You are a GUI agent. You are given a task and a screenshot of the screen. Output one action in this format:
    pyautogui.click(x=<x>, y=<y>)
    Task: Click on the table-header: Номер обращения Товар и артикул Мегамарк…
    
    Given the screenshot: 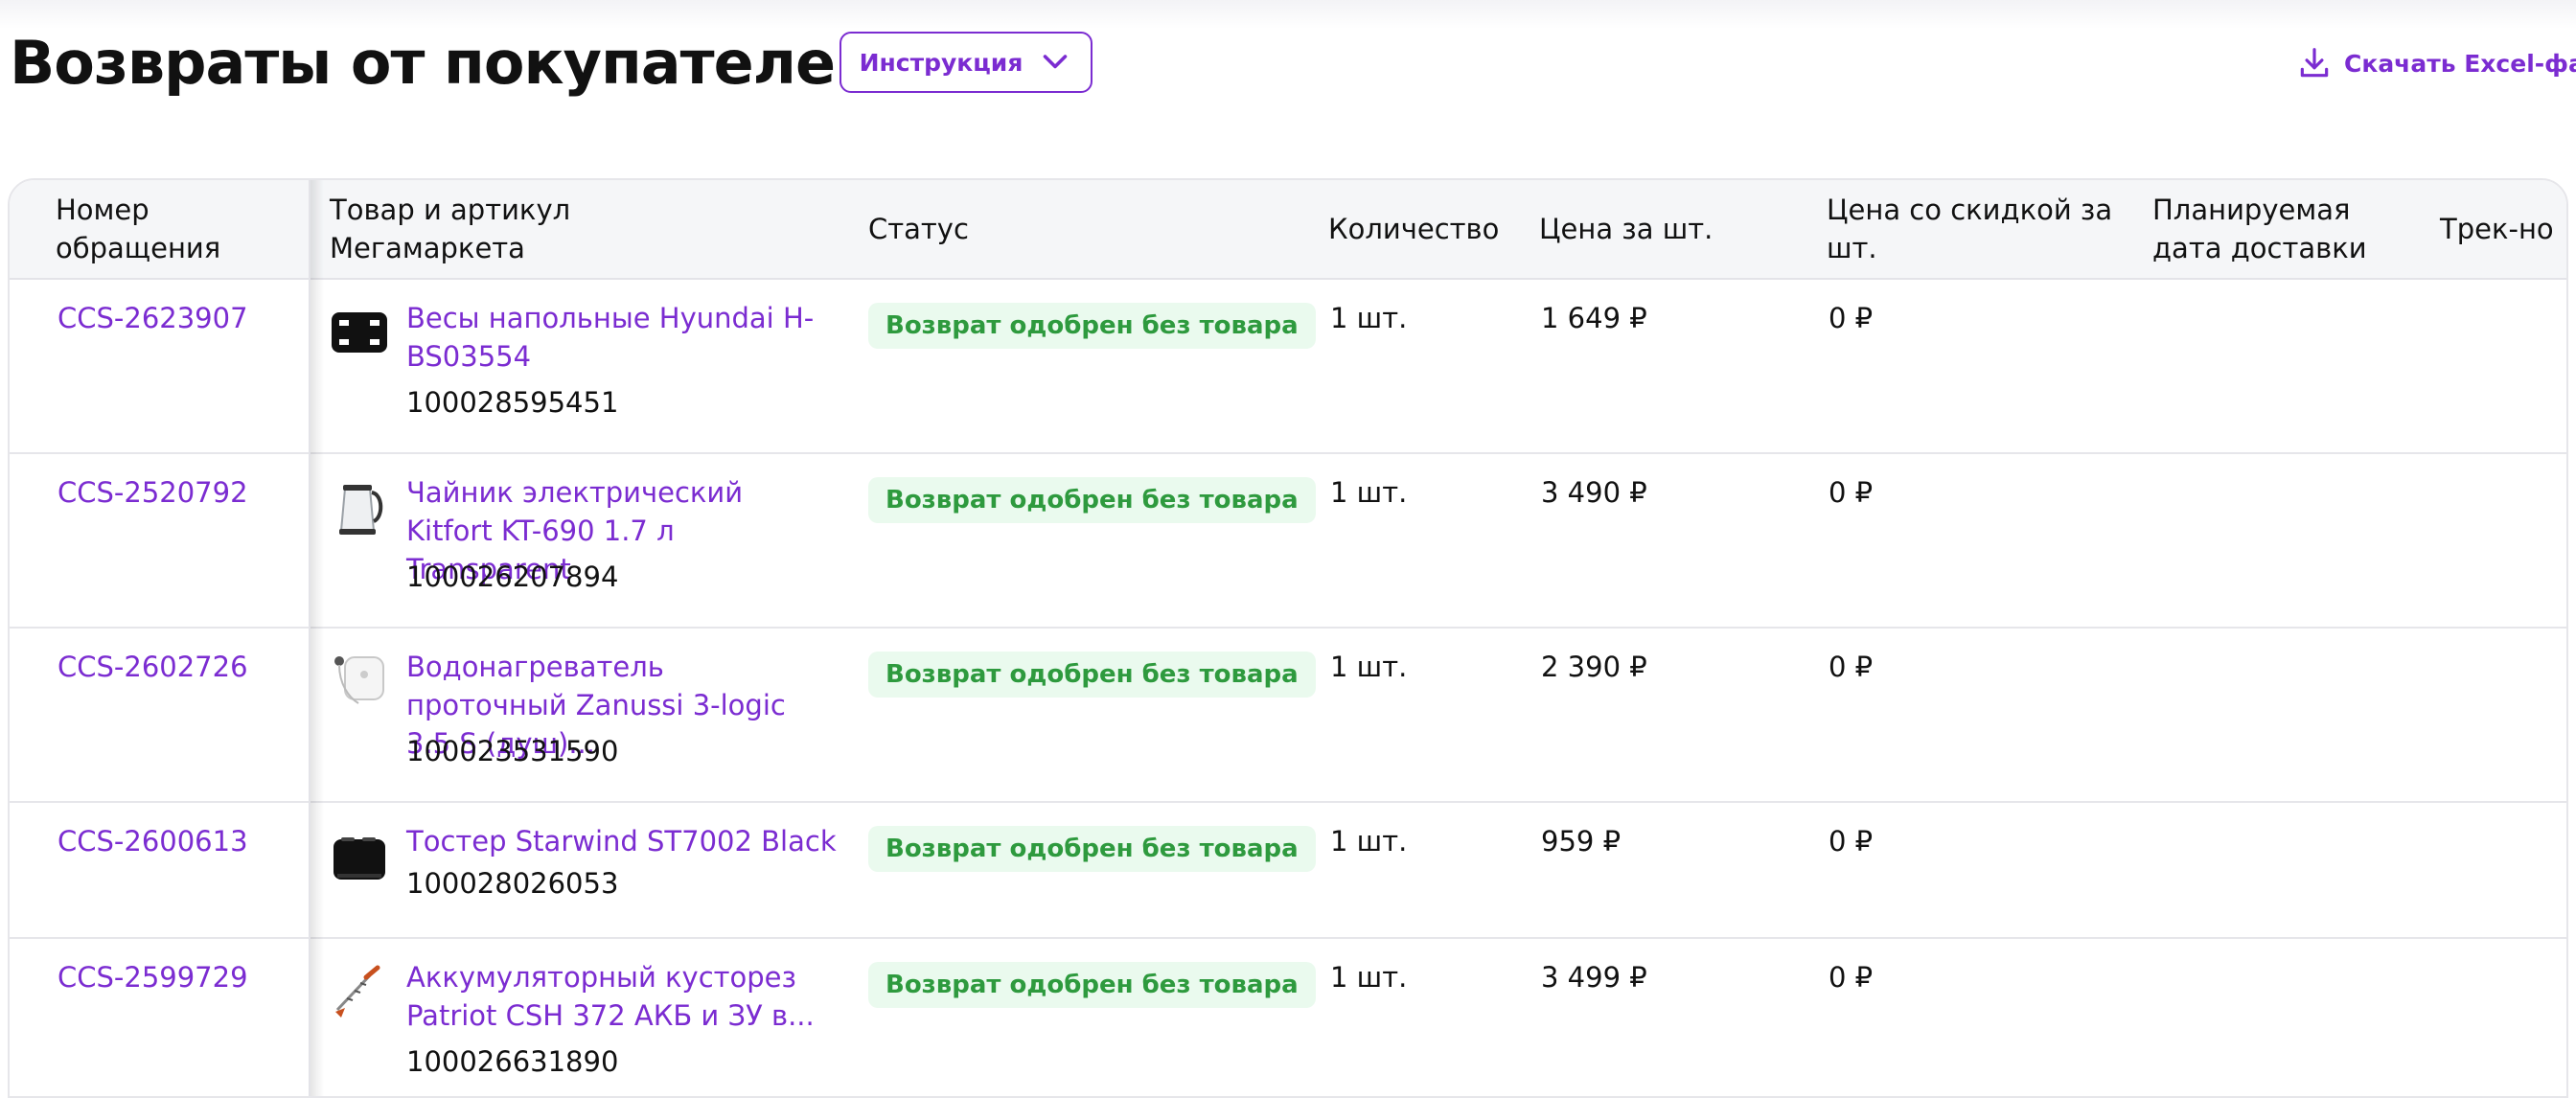 What is the action you would take?
    pyautogui.click(x=1288, y=230)
    